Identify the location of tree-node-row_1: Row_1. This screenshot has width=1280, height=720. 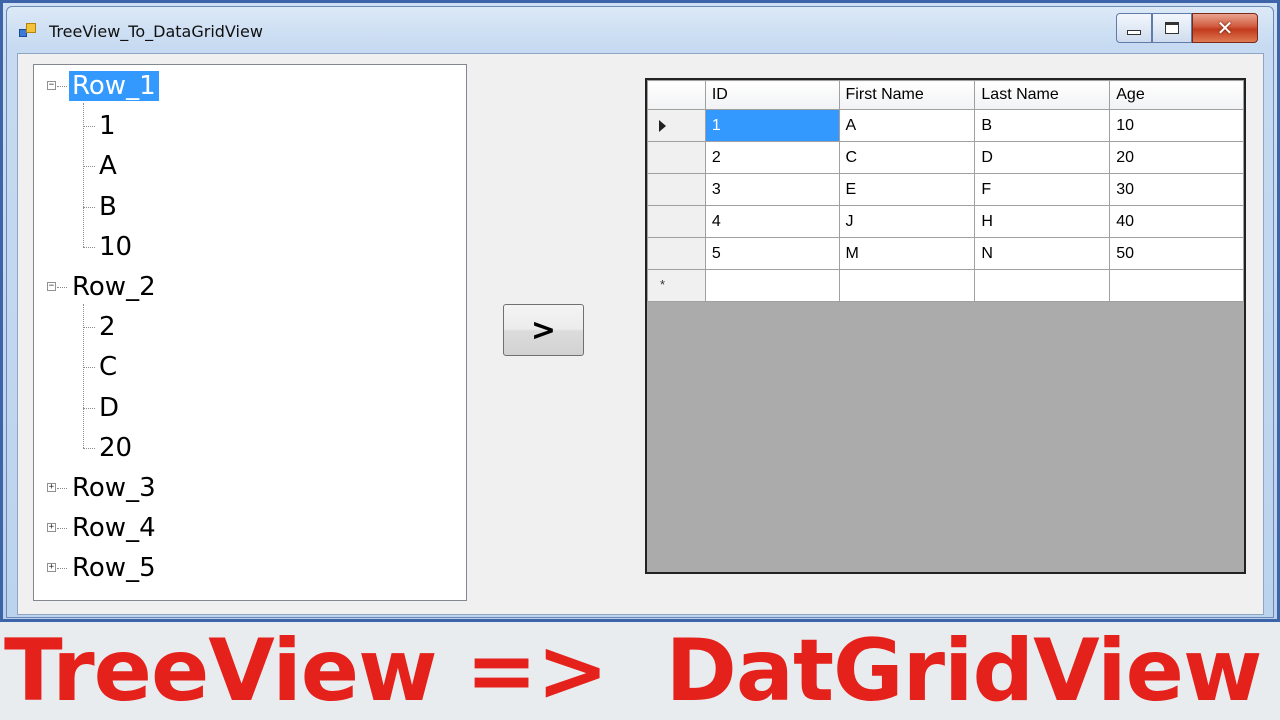
(114, 86).